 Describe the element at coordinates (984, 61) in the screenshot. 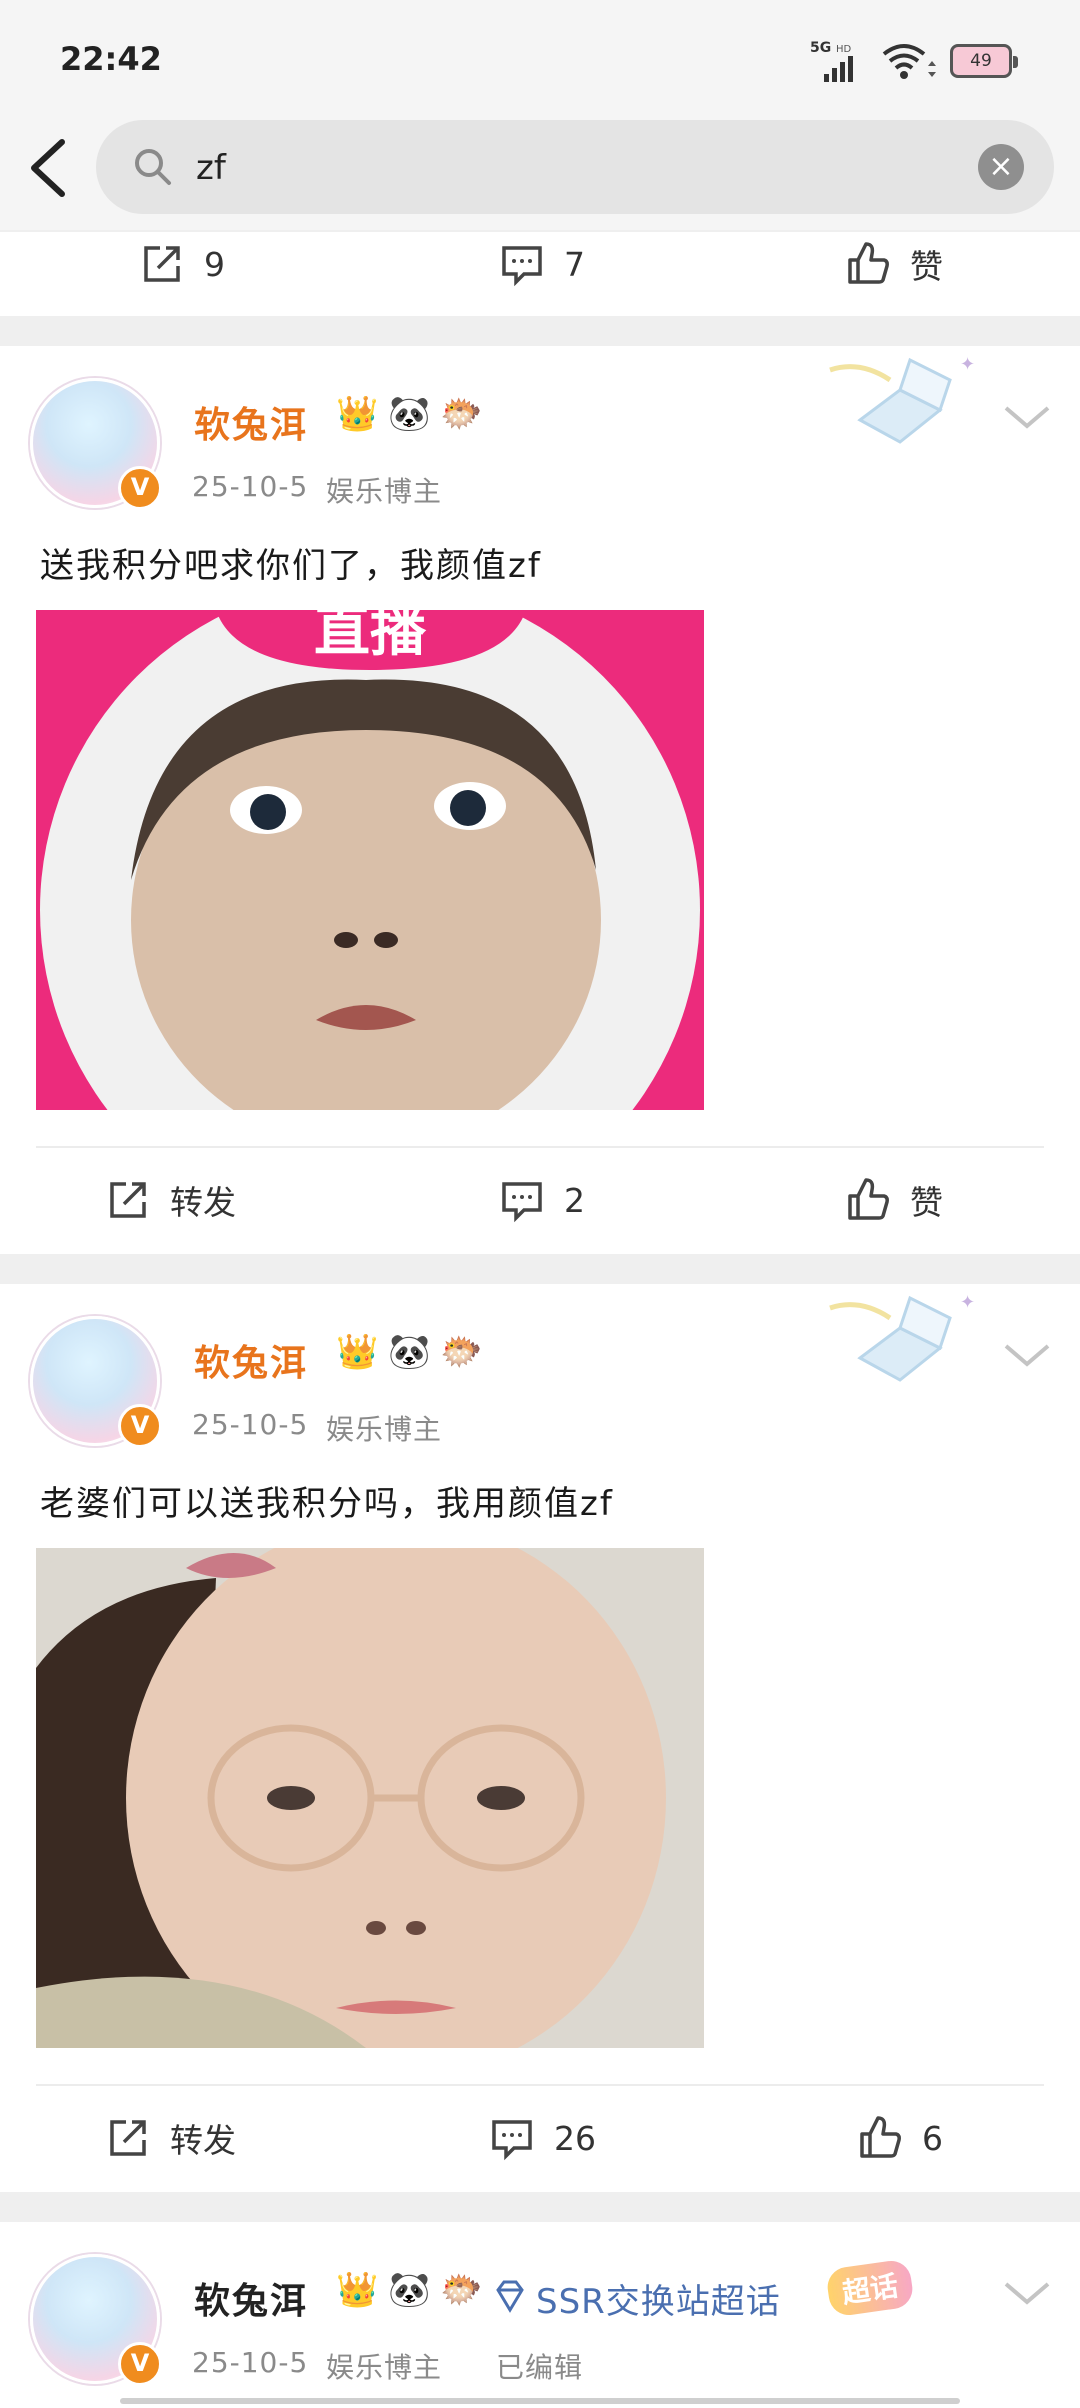

I see `battery-indicator: 49` at that location.